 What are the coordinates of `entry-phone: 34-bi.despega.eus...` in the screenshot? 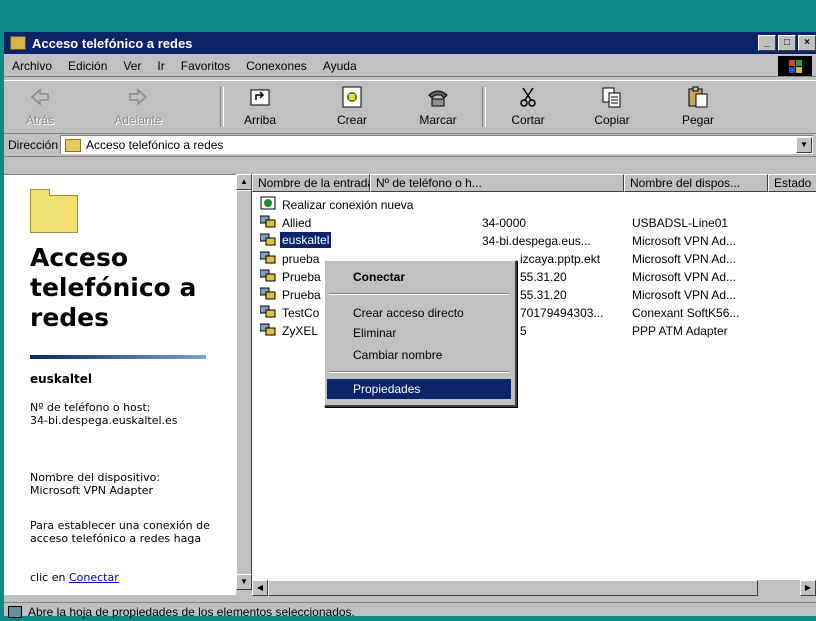 It's located at (536, 241).